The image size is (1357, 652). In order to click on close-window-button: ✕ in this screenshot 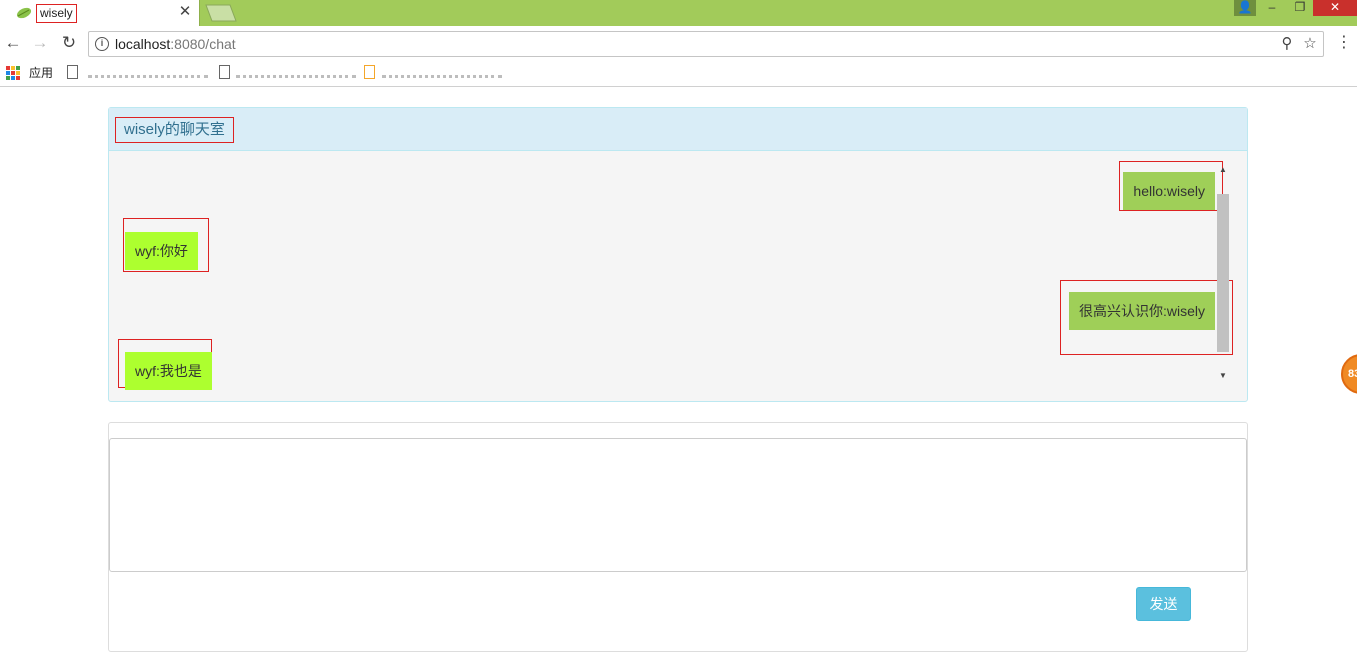, I will do `click(1335, 8)`.